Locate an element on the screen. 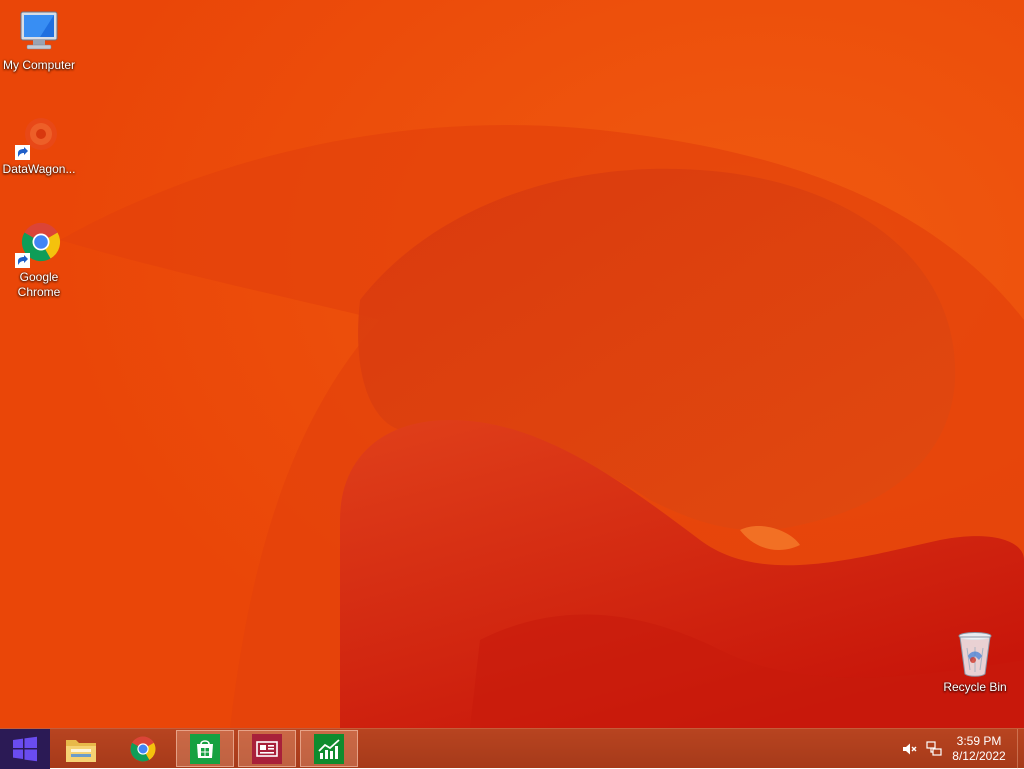 The image size is (1024, 769). desktop-icon-recycle-bin: Recycle Bin is located at coordinates (975, 662).